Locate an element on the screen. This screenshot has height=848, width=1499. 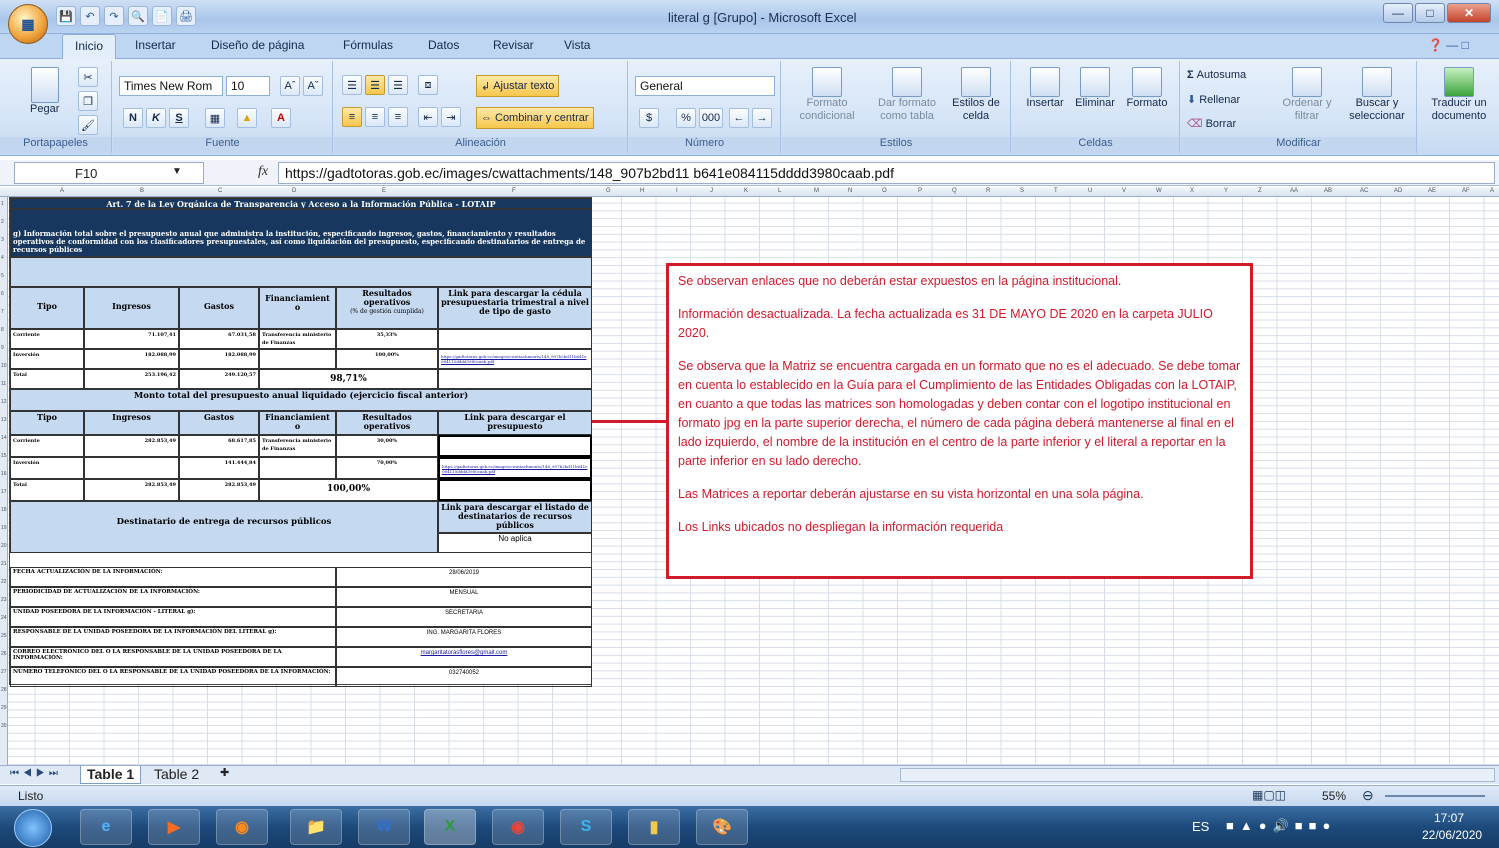
row-header: 1 is located at coordinates (2, 204).